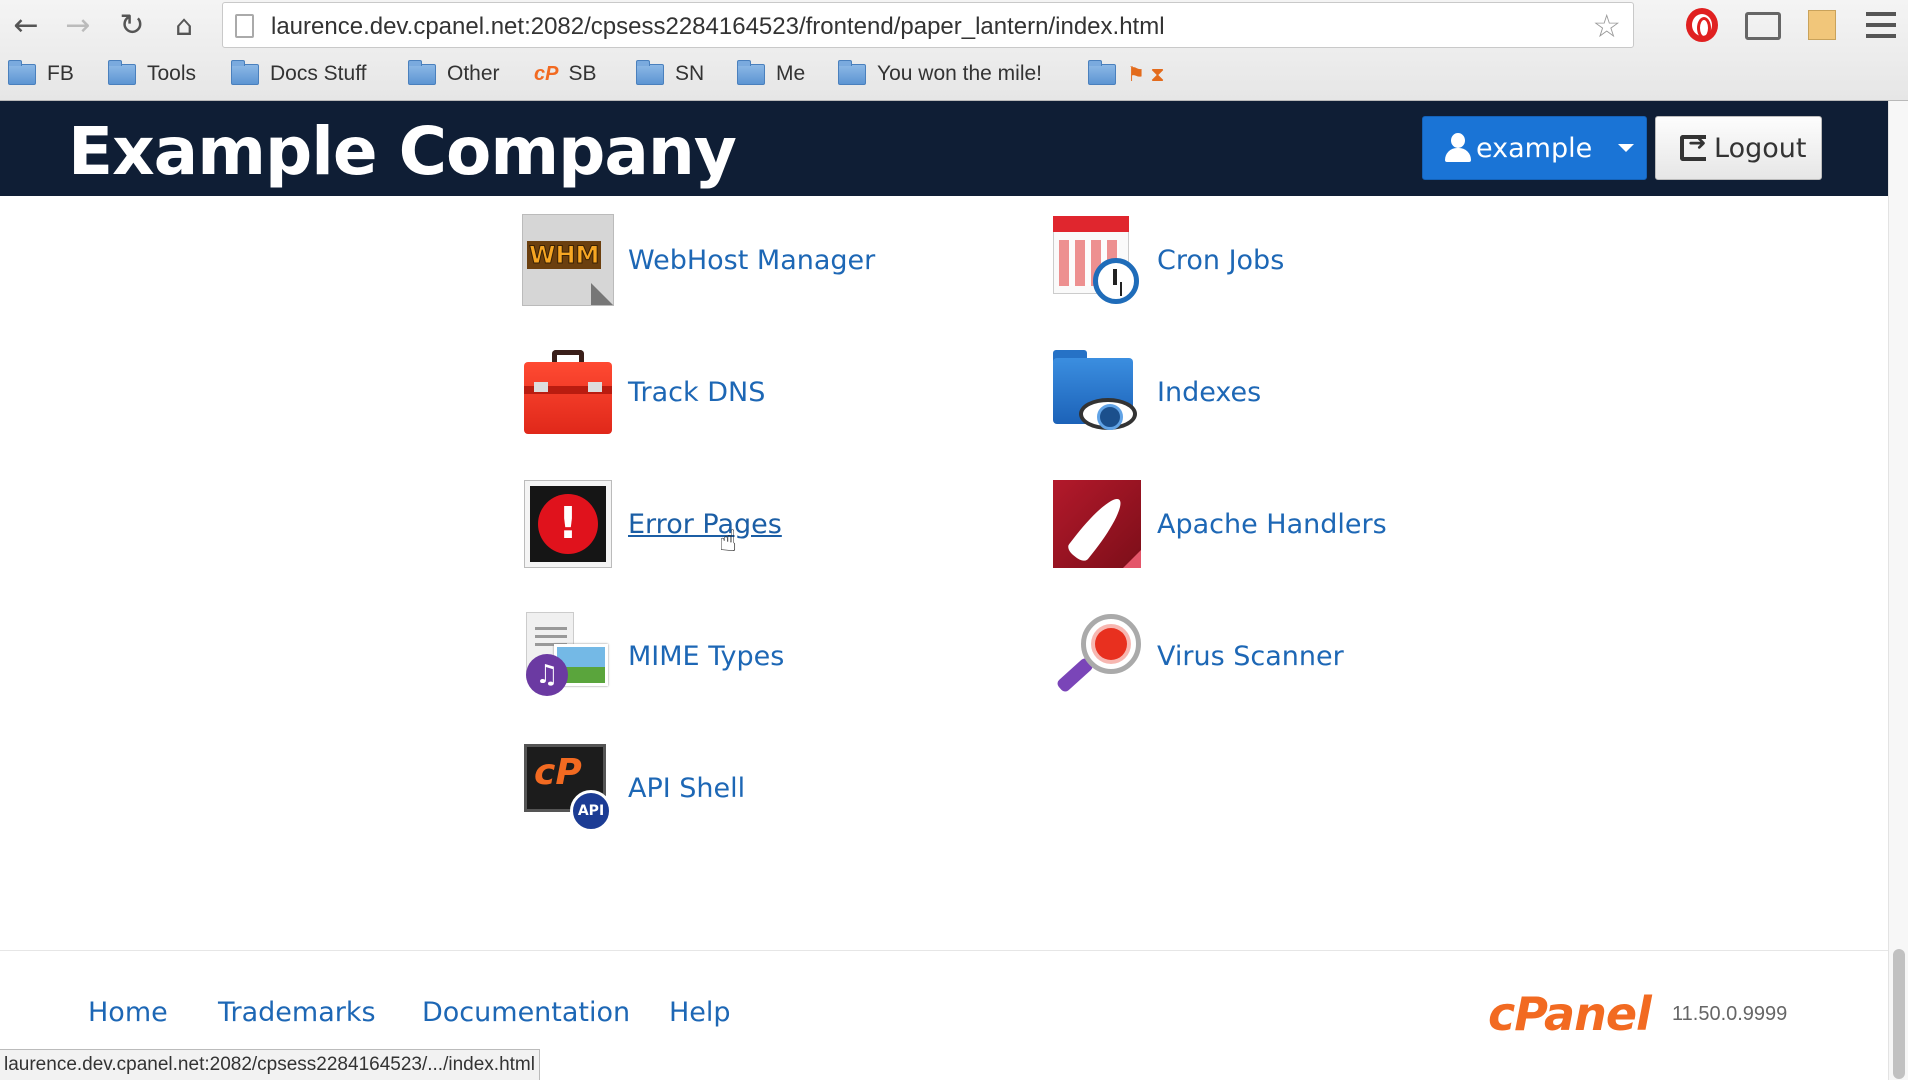  What do you see at coordinates (318, 73) in the screenshot?
I see `bookmark-label: Docs Stuff` at bounding box center [318, 73].